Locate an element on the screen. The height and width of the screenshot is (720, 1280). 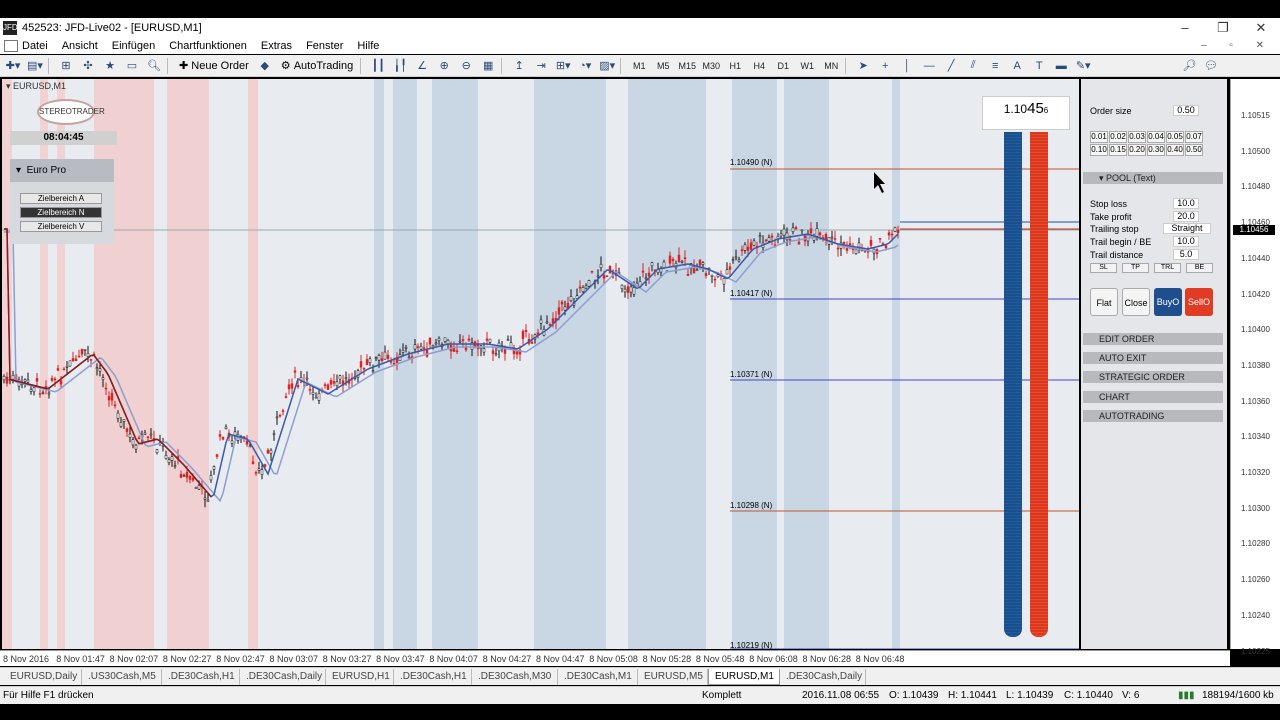
indicators-icon: ⊞▾ is located at coordinates (563, 66).